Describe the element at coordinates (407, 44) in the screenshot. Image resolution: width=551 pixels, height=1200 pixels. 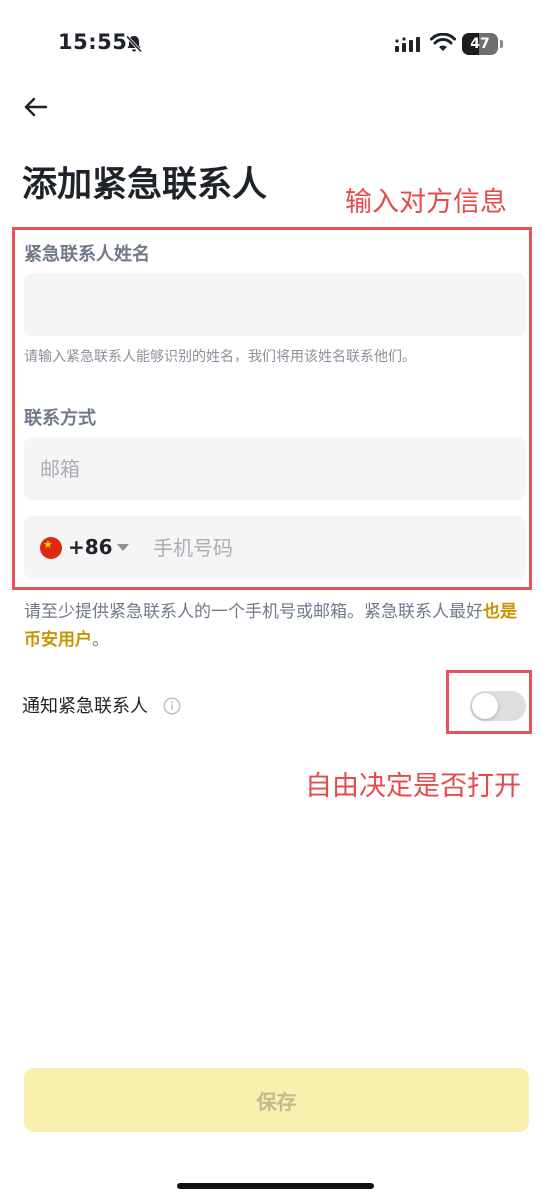
I see `signal-icon` at that location.